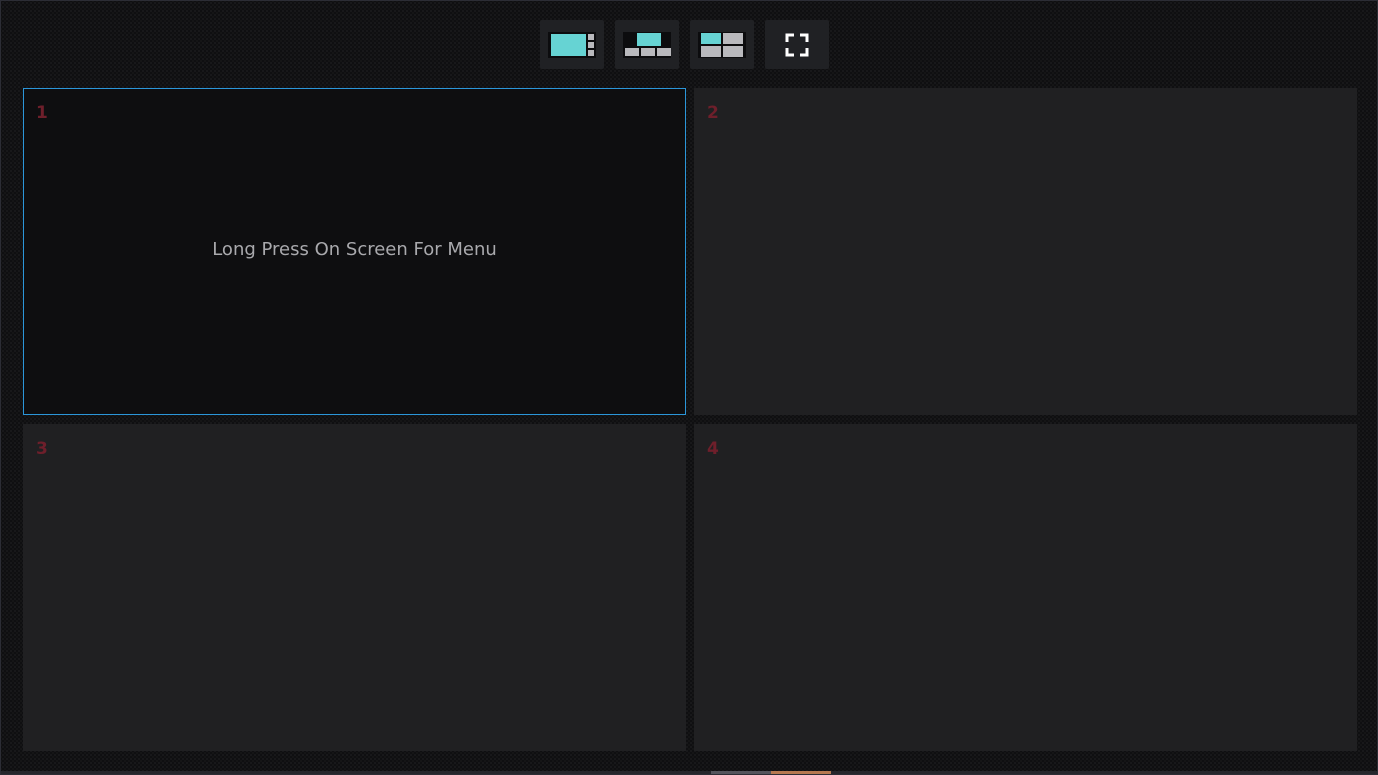 The height and width of the screenshot is (775, 1378). I want to click on layout-quad-button, so click(722, 44).